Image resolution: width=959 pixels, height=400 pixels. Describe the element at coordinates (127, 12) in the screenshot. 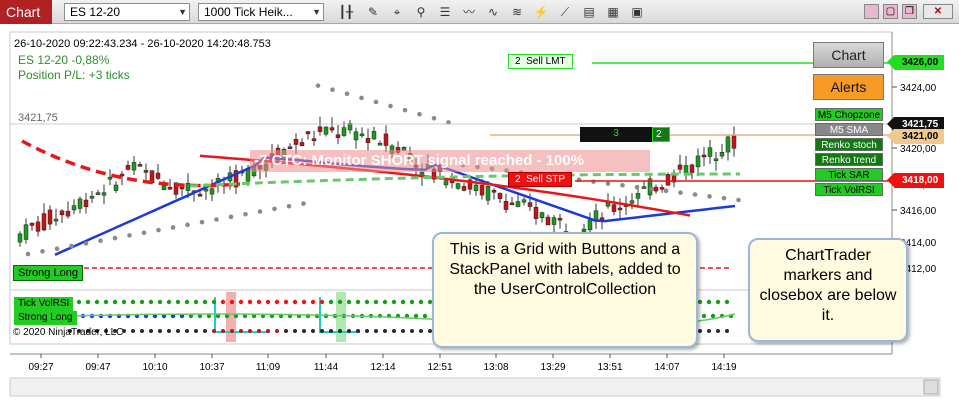

I see `instrument-selector: ES 12-20 ▼` at that location.